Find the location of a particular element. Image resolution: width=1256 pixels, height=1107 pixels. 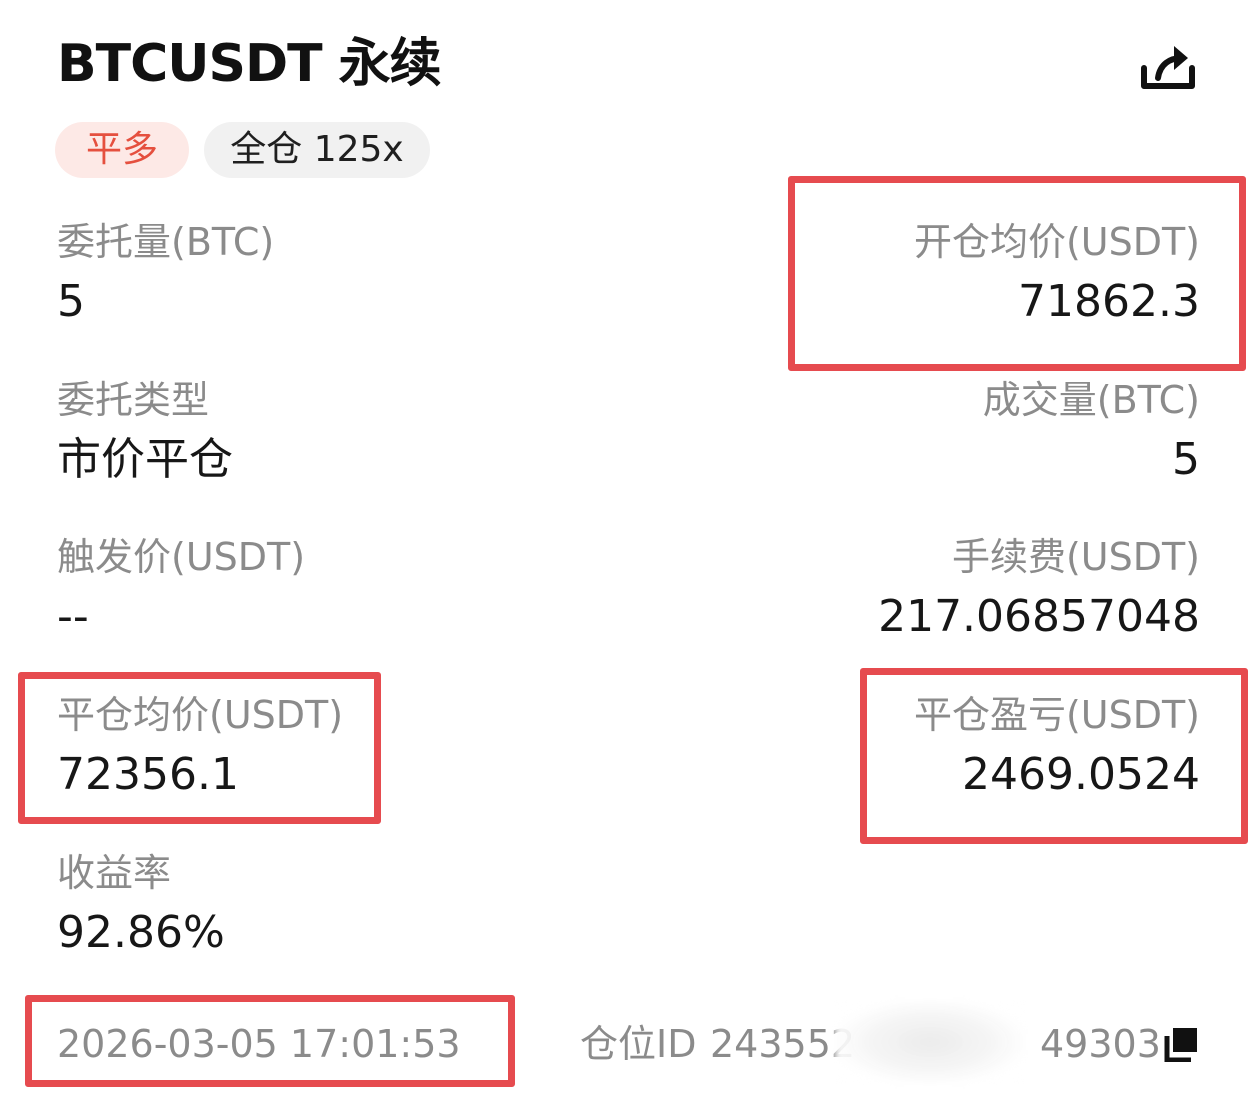

roi-label: 收益率 is located at coordinates (114, 873).